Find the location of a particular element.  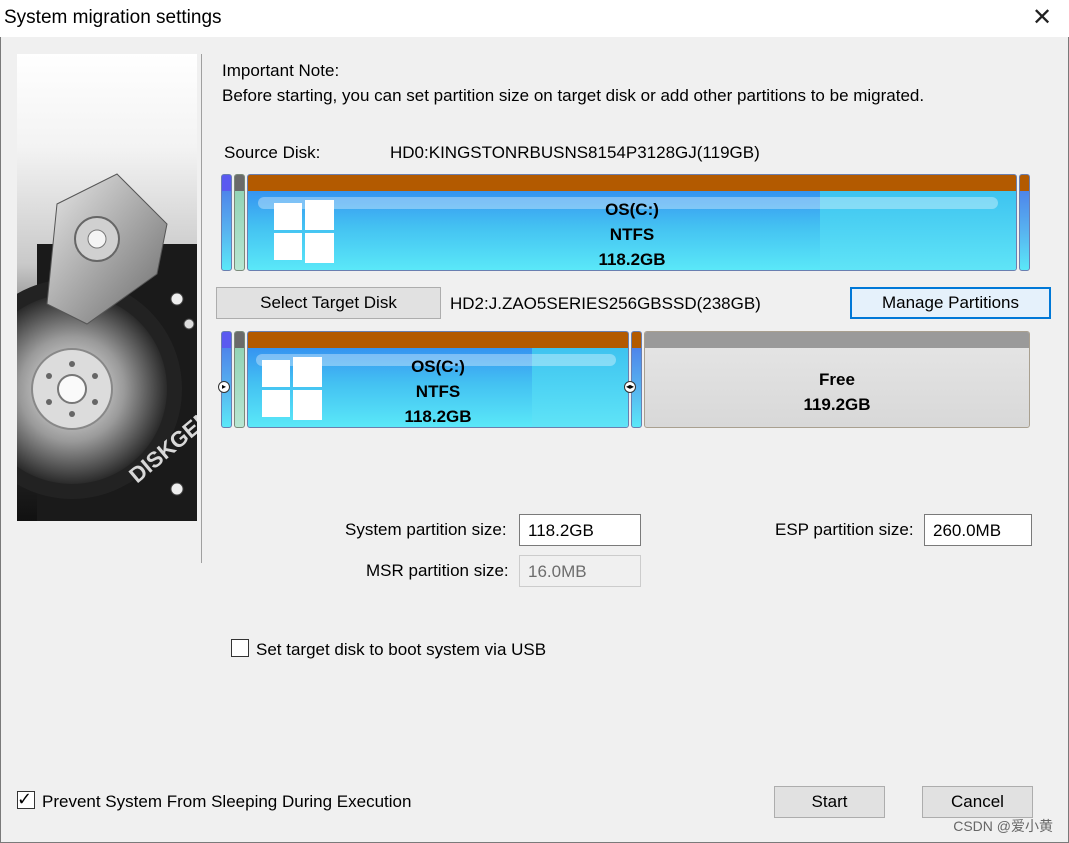

start-button: Start is located at coordinates (829, 802).